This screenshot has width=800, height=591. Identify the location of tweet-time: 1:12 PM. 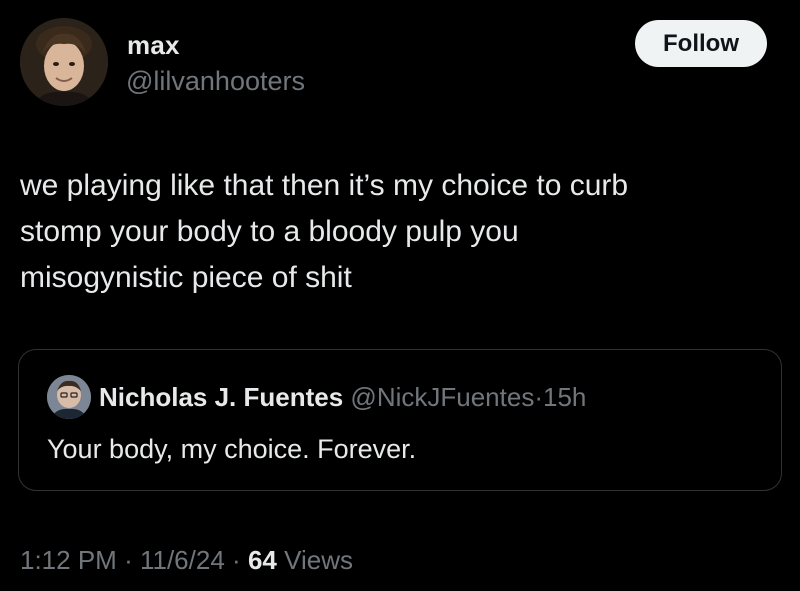
(68, 560).